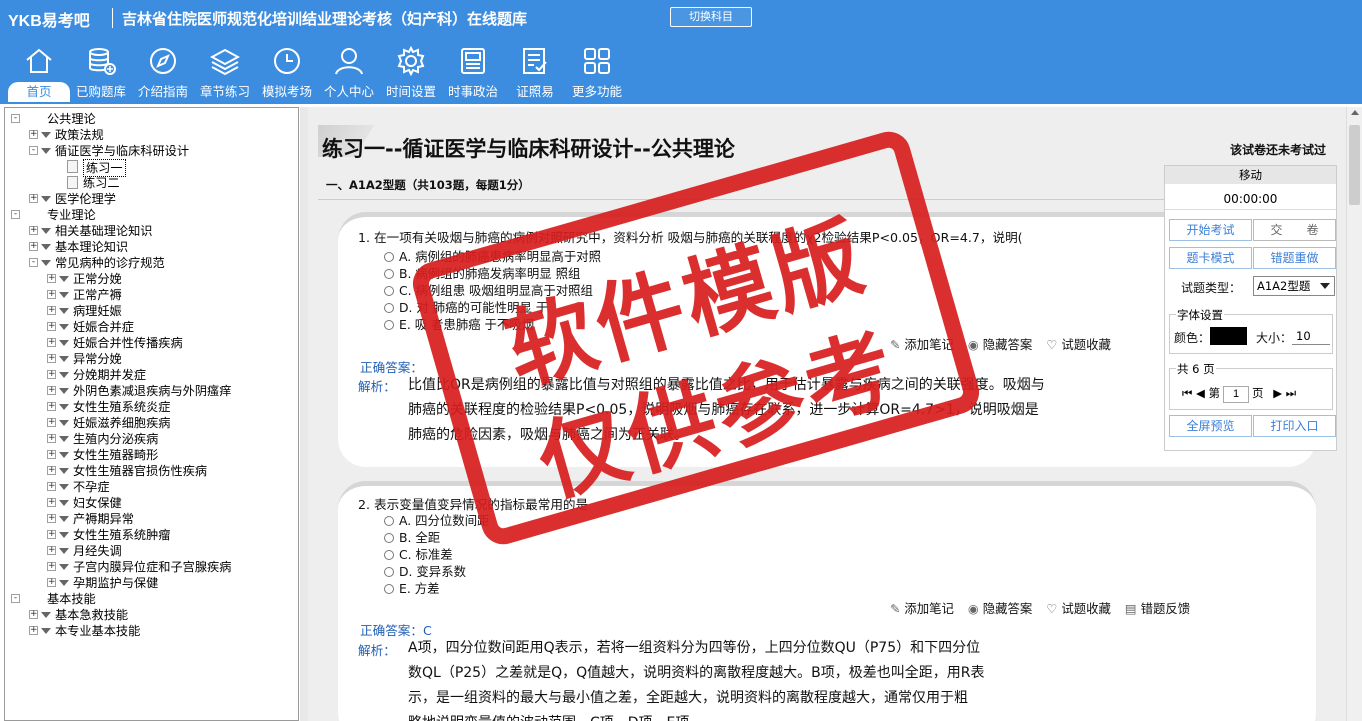  What do you see at coordinates (151, 295) in the screenshot?
I see `tree-item: + 正常产褥` at bounding box center [151, 295].